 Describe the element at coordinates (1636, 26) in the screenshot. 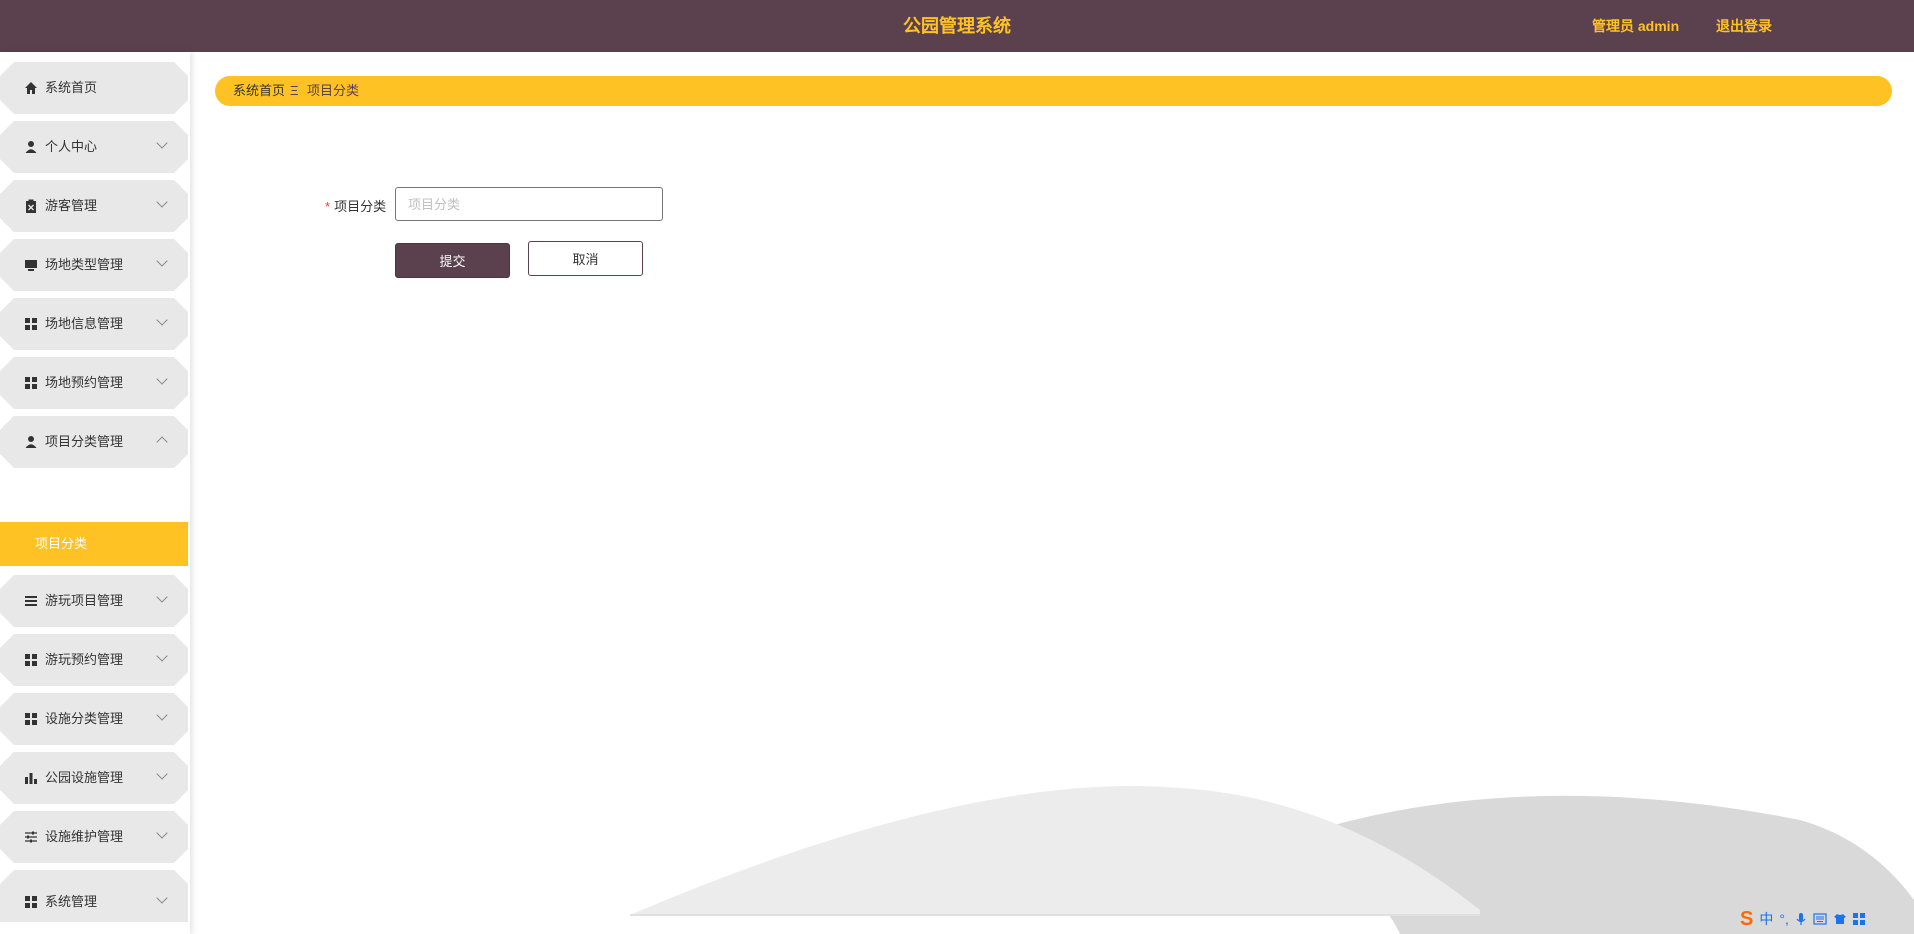

I see `current-user: 管理员 admin` at that location.